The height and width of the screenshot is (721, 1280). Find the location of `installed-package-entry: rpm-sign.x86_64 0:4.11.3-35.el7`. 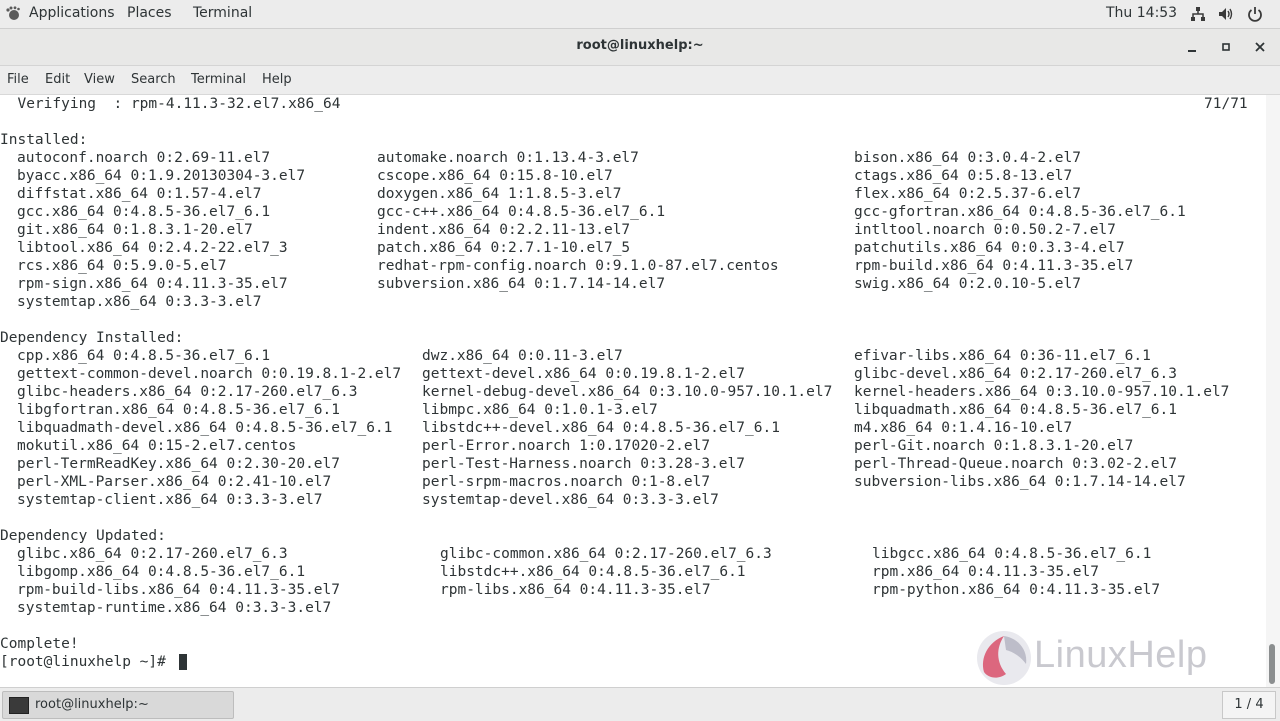

installed-package-entry: rpm-sign.x86_64 0:4.11.3-35.el7 is located at coordinates (152, 284).